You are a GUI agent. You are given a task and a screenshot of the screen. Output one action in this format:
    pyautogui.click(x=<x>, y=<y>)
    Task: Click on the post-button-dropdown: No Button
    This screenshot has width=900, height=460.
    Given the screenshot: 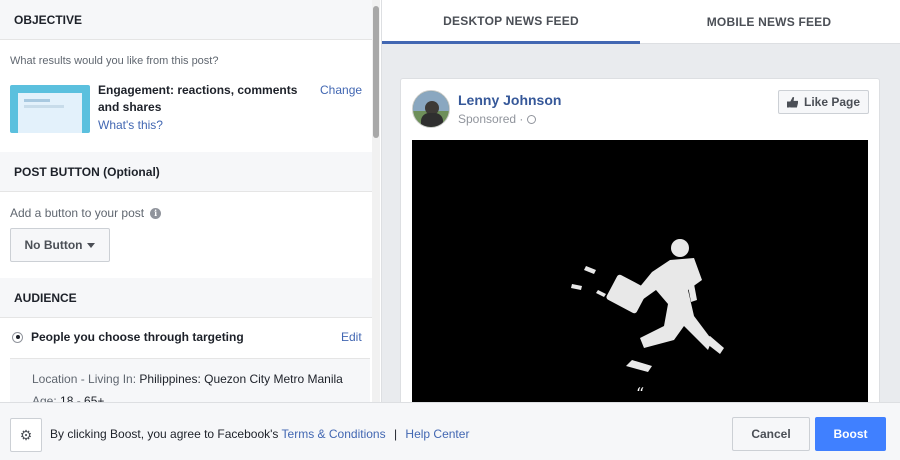 What is the action you would take?
    pyautogui.click(x=60, y=245)
    